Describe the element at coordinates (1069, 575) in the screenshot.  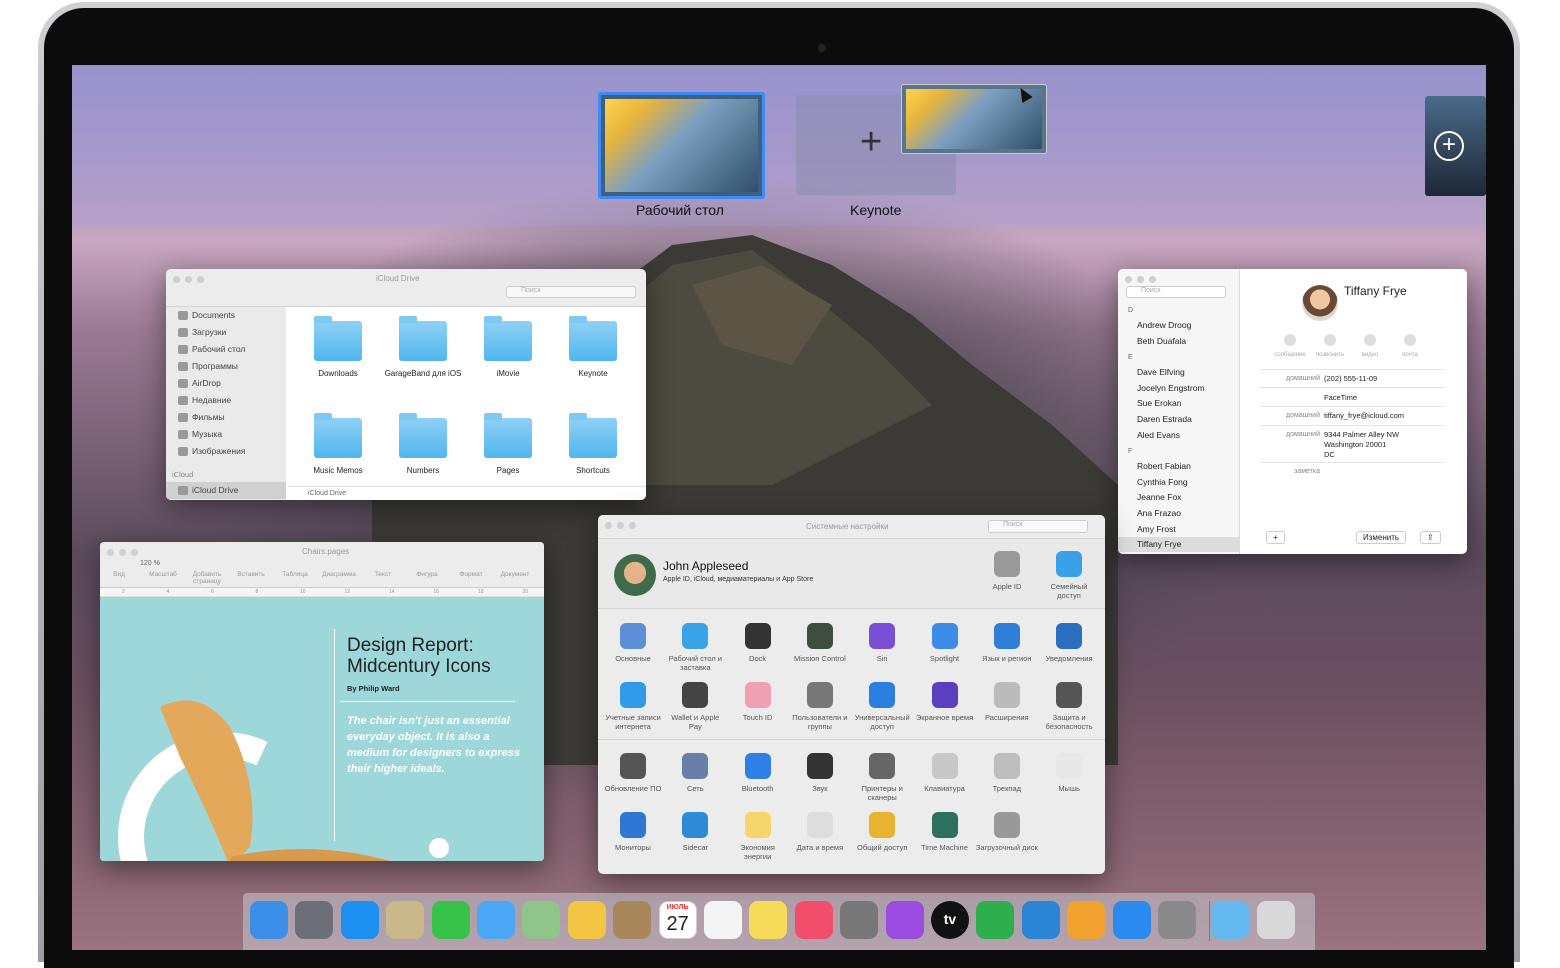
I see `pref-family-sharing: Семейный доступ` at that location.